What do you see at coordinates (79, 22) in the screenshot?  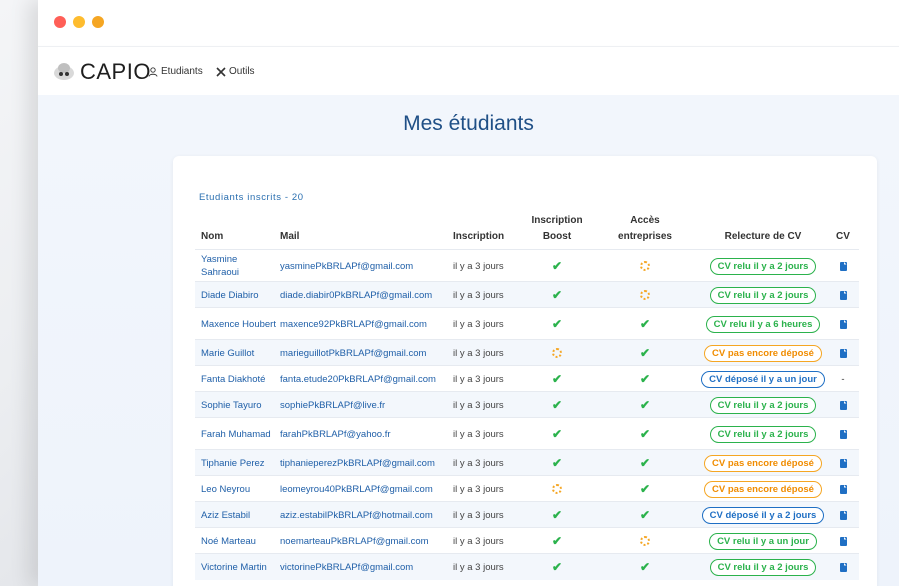 I see `minimize-window-button` at bounding box center [79, 22].